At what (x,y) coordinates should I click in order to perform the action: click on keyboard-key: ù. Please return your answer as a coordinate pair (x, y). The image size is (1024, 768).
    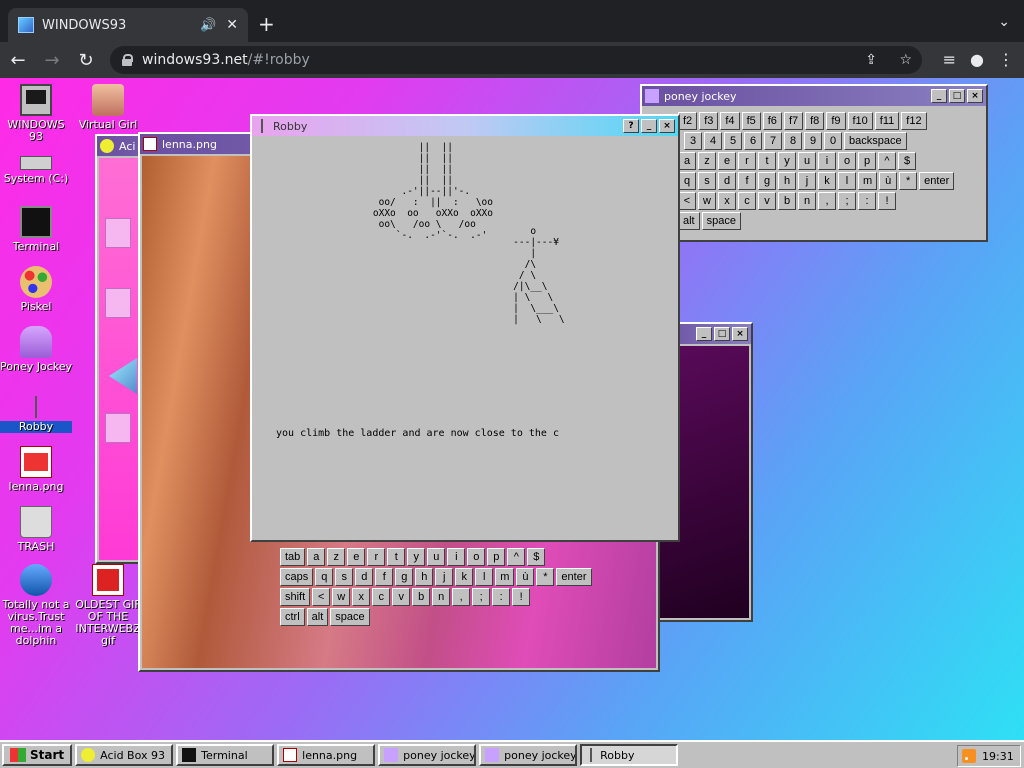
    Looking at the image, I should click on (888, 181).